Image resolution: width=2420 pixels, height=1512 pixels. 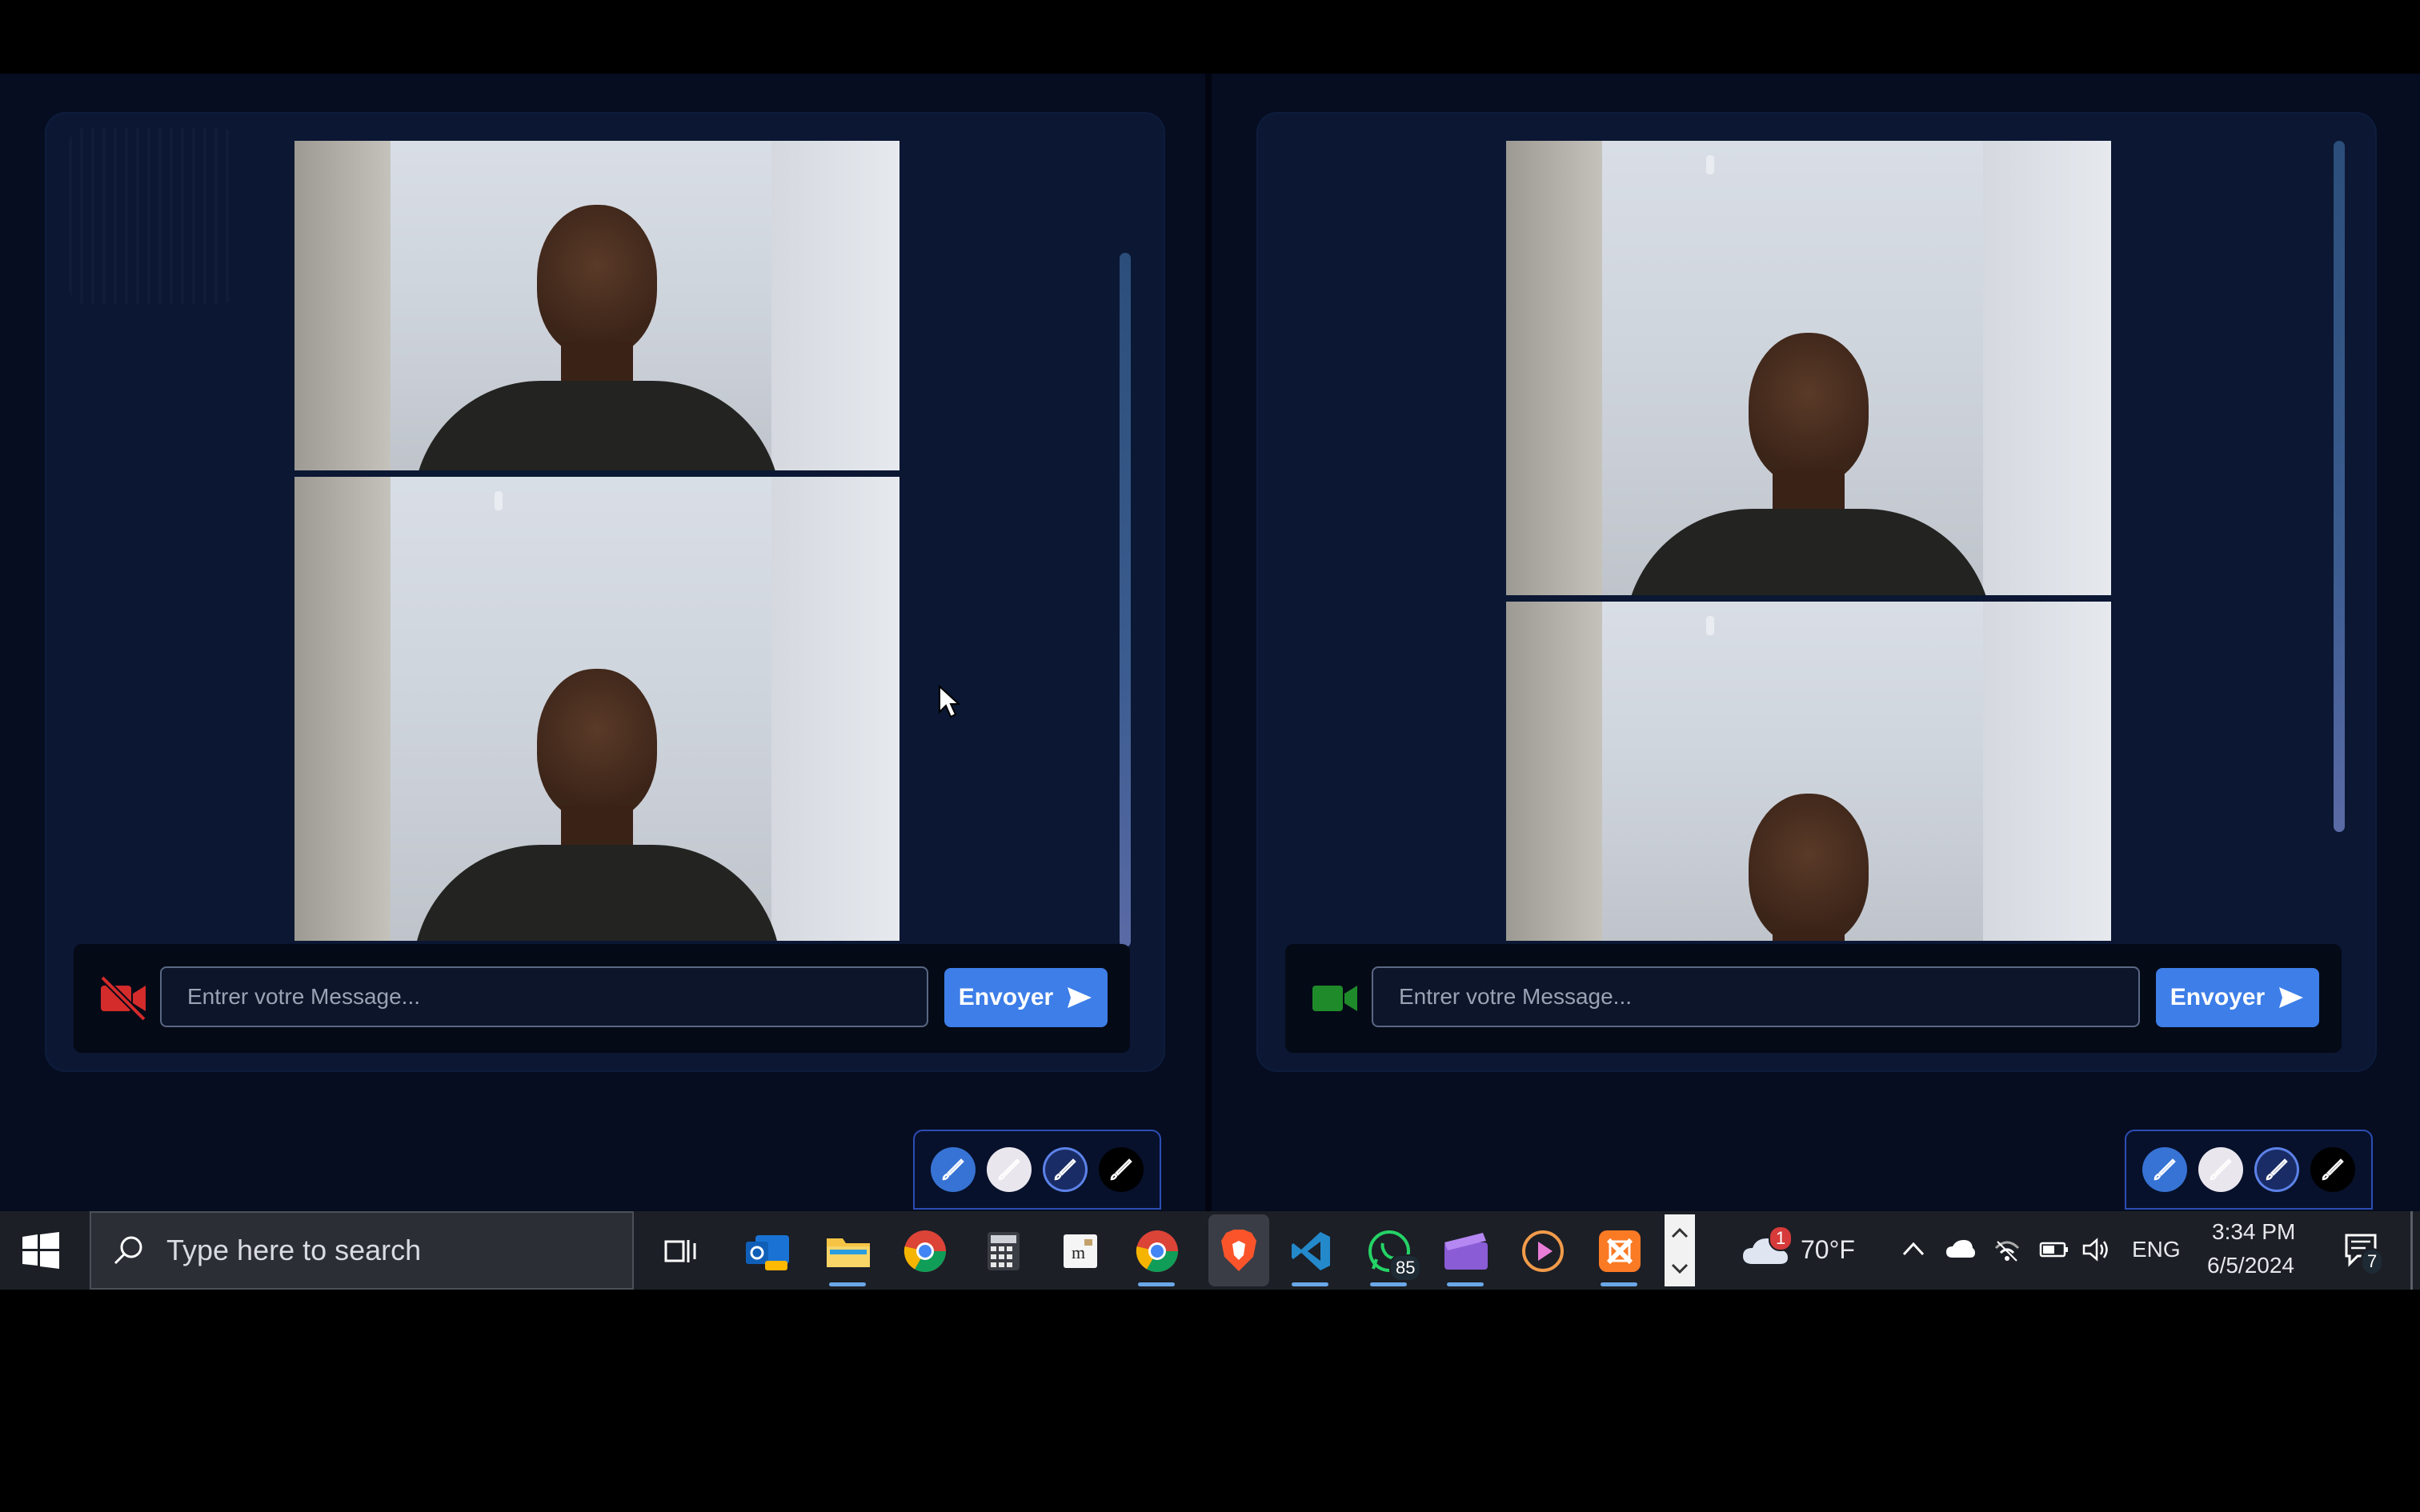 I want to click on camera-off-icon, so click(x=123, y=998).